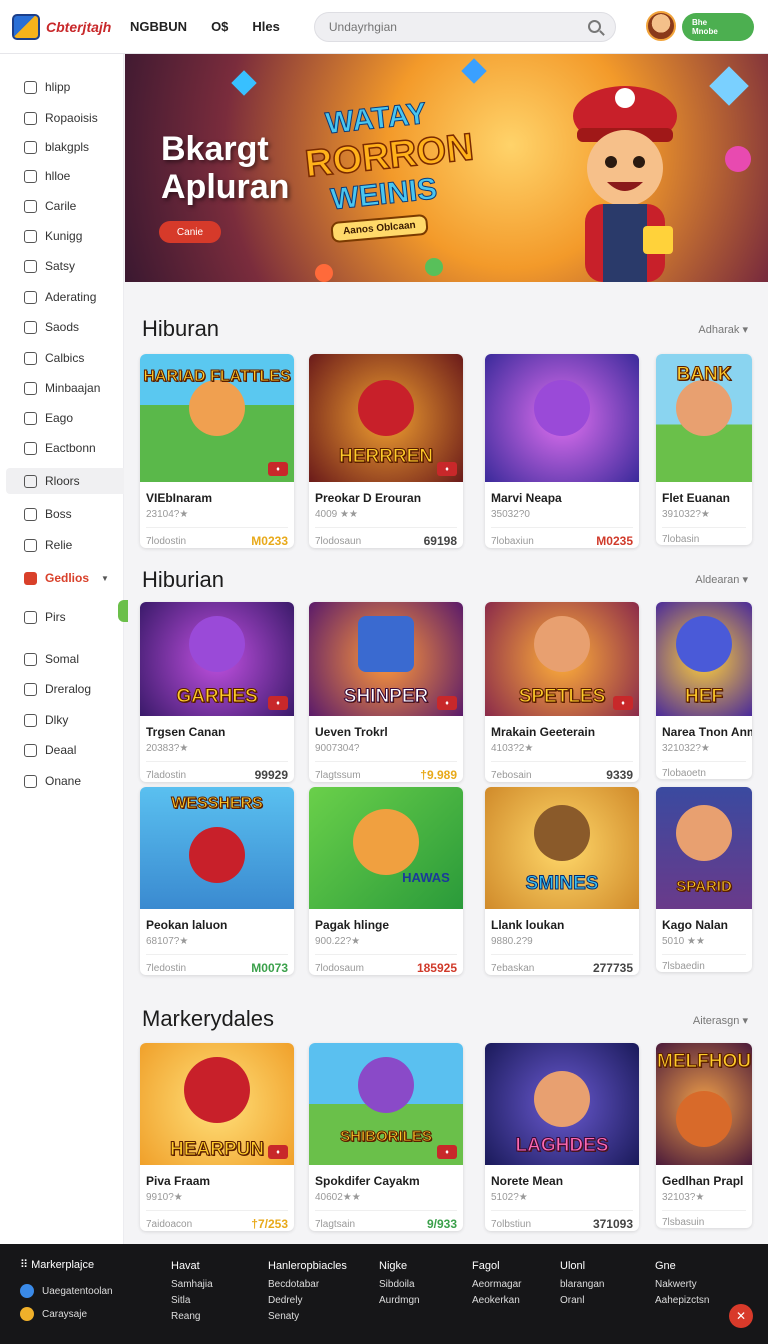 This screenshot has width=768, height=1344. I want to click on footer-link: Reang, so click(192, 1317).